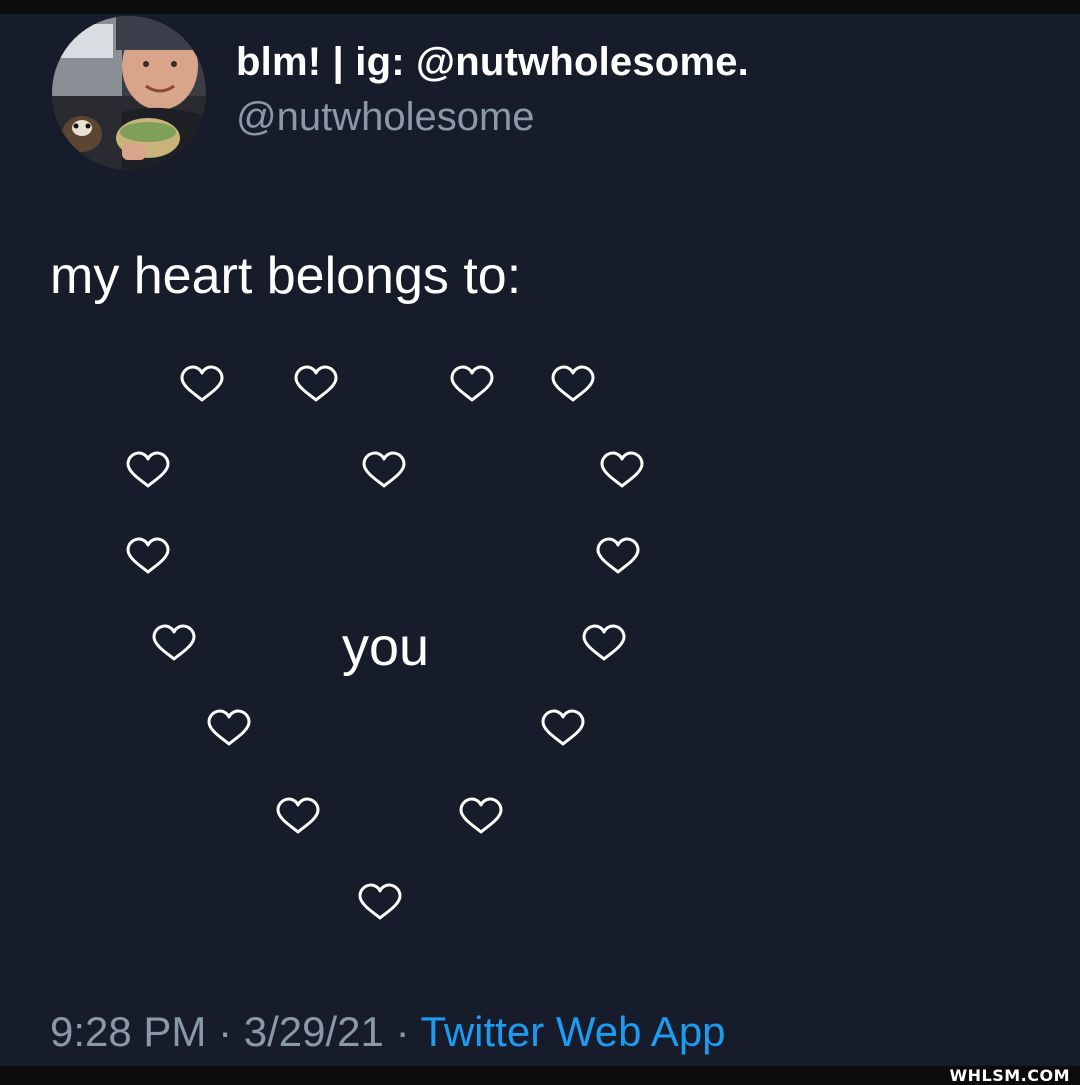  I want to click on bottom-border, so click(540, 1075).